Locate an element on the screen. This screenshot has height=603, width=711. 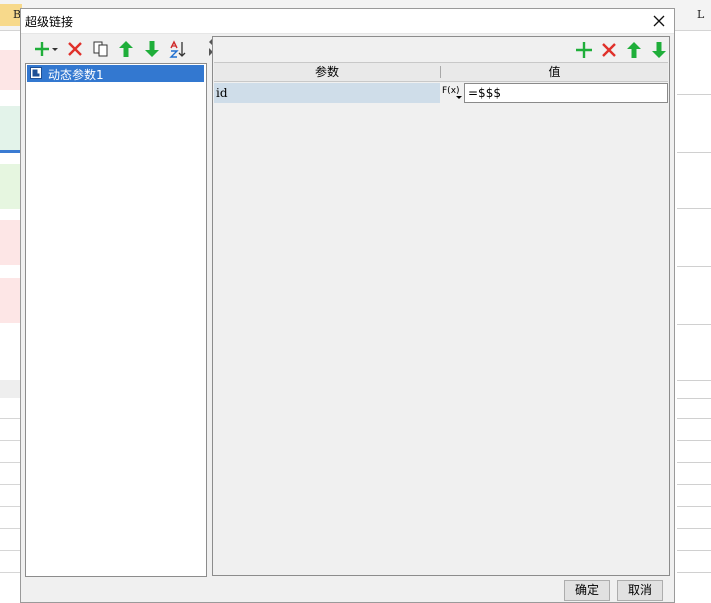
tree-item-dynamic-param: 动态参数1 is located at coordinates (115, 73).